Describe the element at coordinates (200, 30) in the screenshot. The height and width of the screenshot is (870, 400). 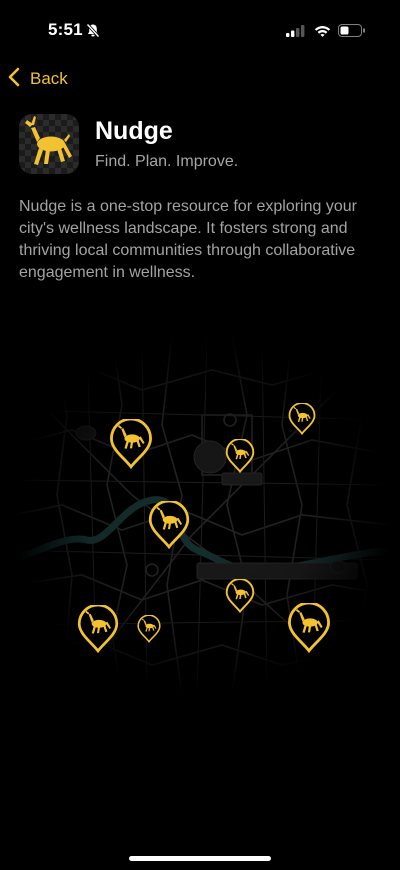
I see `status-bar: 5:51` at that location.